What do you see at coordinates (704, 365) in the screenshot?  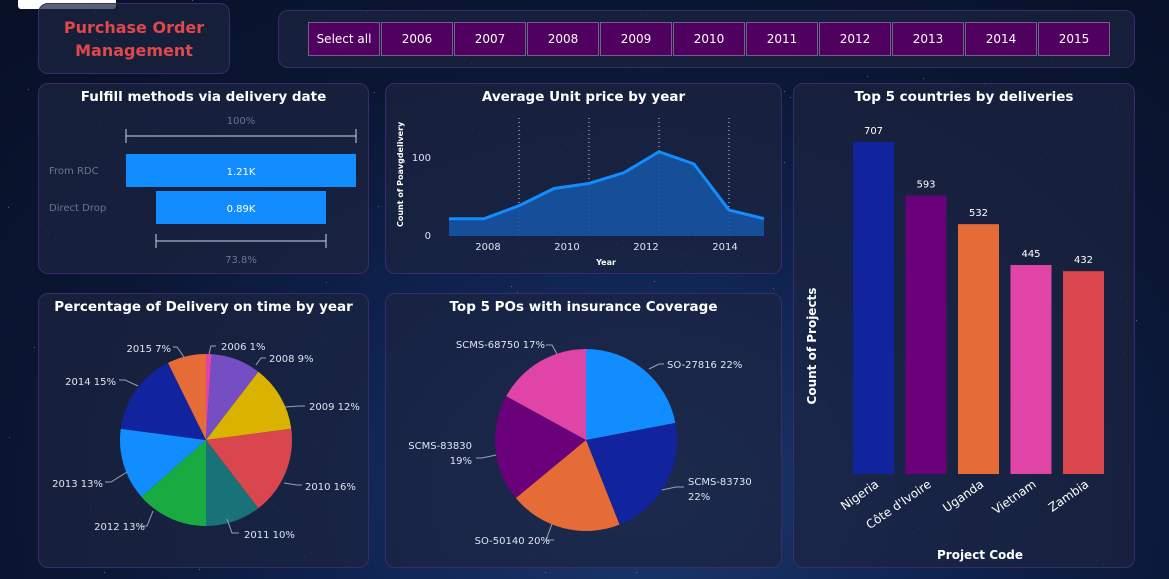 I see `pie-label: SO-27816 22%` at bounding box center [704, 365].